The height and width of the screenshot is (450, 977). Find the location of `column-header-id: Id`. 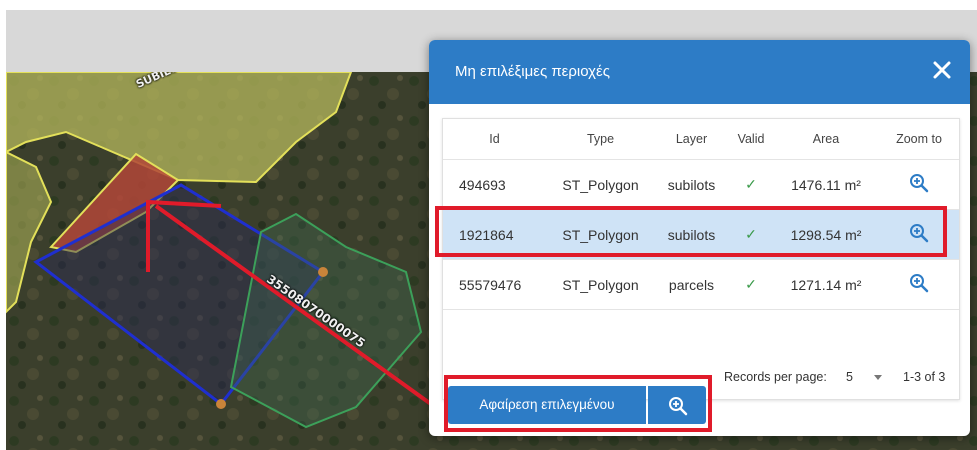

column-header-id: Id is located at coordinates (495, 139).